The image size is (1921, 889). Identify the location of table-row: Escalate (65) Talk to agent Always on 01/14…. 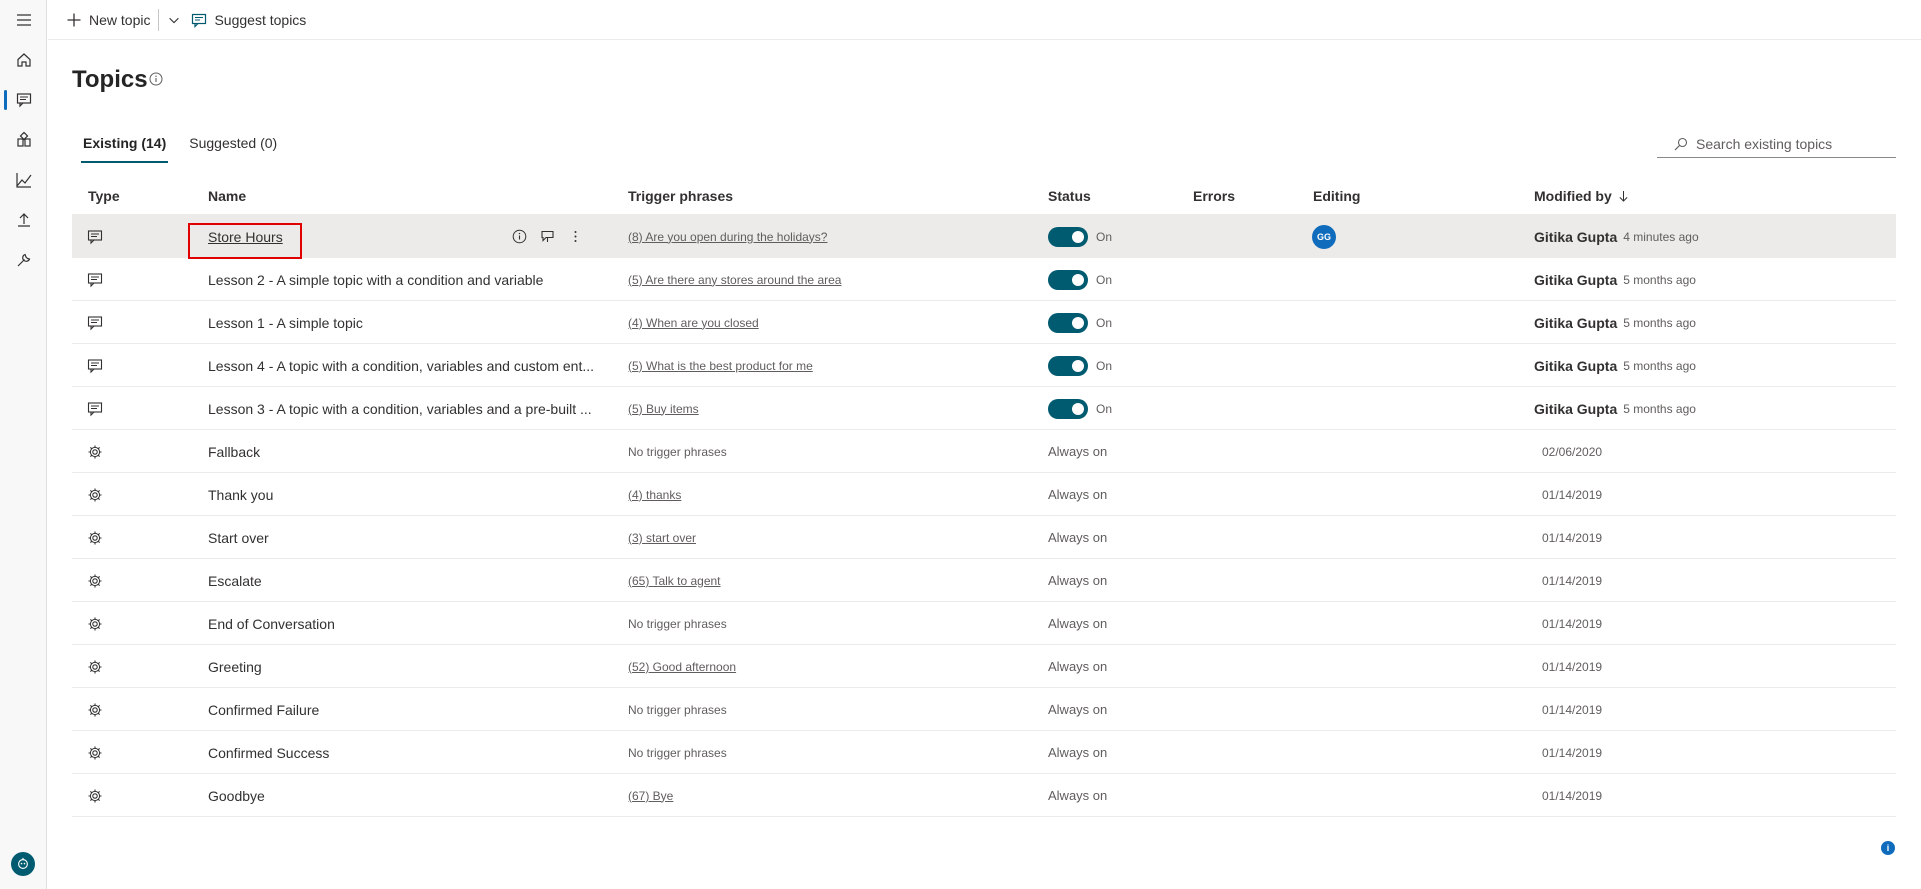
(984, 580).